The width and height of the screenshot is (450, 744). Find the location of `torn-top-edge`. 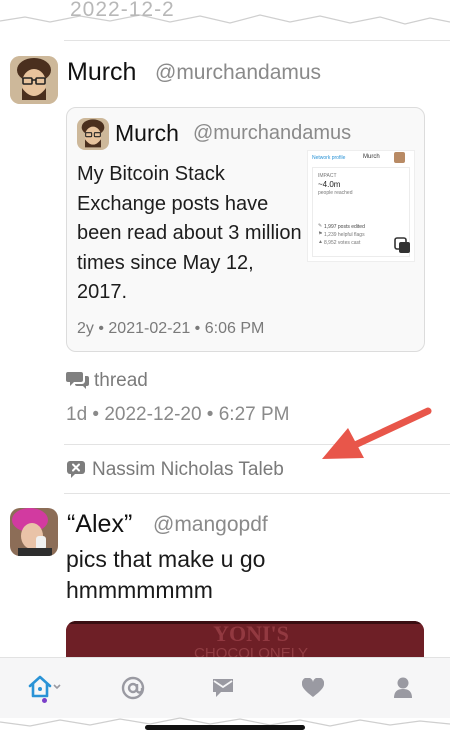

torn-top-edge is located at coordinates (225, 12).